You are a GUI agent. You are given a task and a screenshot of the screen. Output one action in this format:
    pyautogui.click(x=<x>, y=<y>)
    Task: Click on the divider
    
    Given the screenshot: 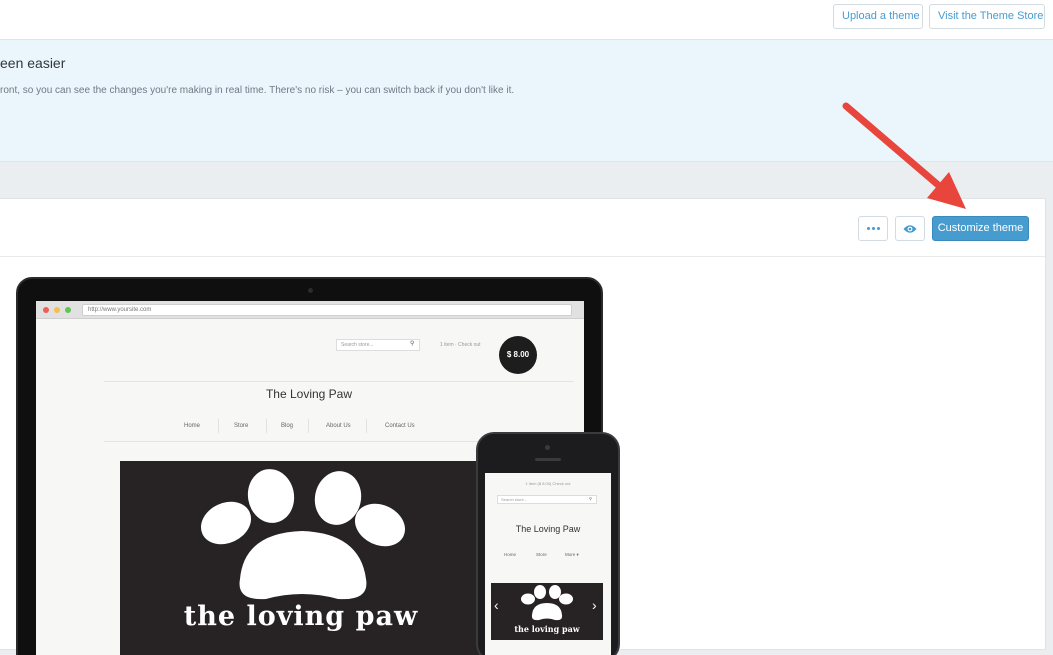 What is the action you would take?
    pyautogui.click(x=339, y=381)
    